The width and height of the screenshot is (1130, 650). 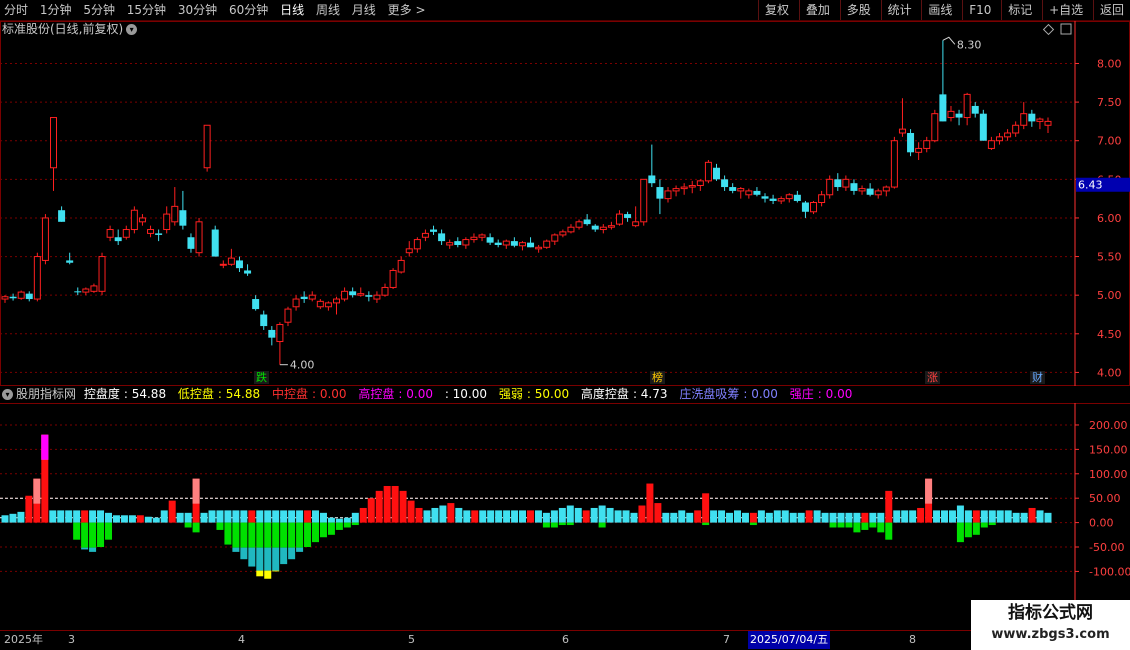 I want to click on tab-30min: 30分钟, so click(x=197, y=10).